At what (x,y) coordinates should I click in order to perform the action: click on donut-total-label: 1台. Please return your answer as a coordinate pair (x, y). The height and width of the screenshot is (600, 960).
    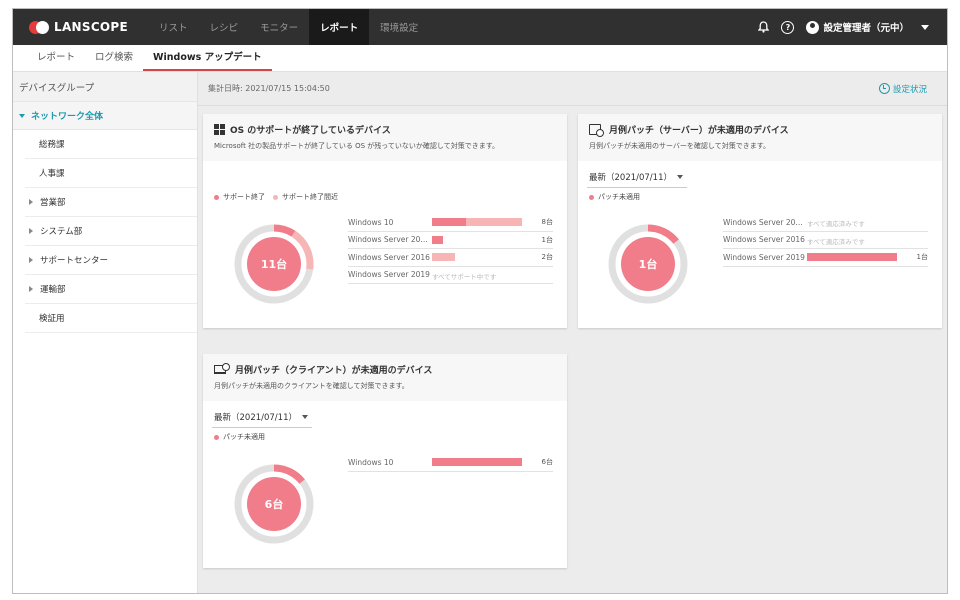
    Looking at the image, I should click on (648, 264).